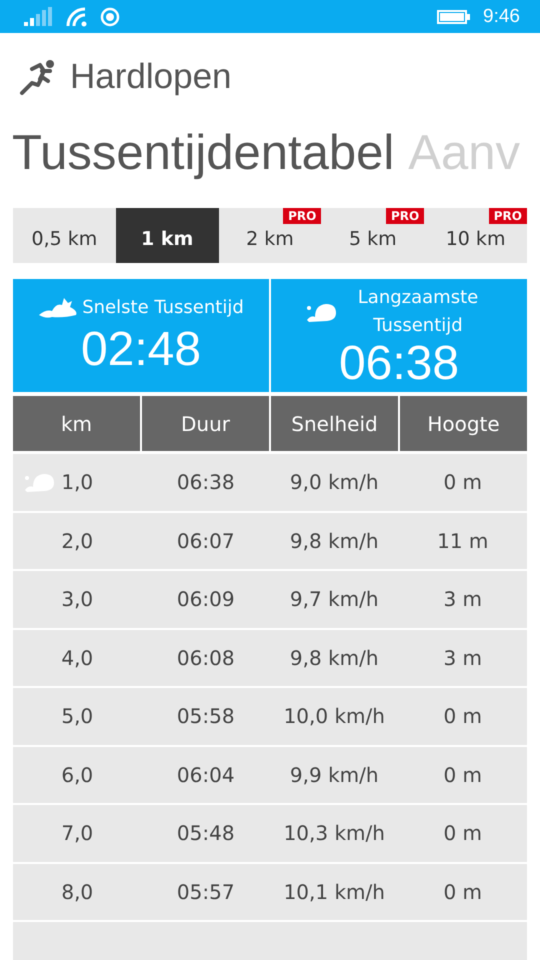 The width and height of the screenshot is (540, 960). I want to click on table-cell: 05:48, so click(205, 833).